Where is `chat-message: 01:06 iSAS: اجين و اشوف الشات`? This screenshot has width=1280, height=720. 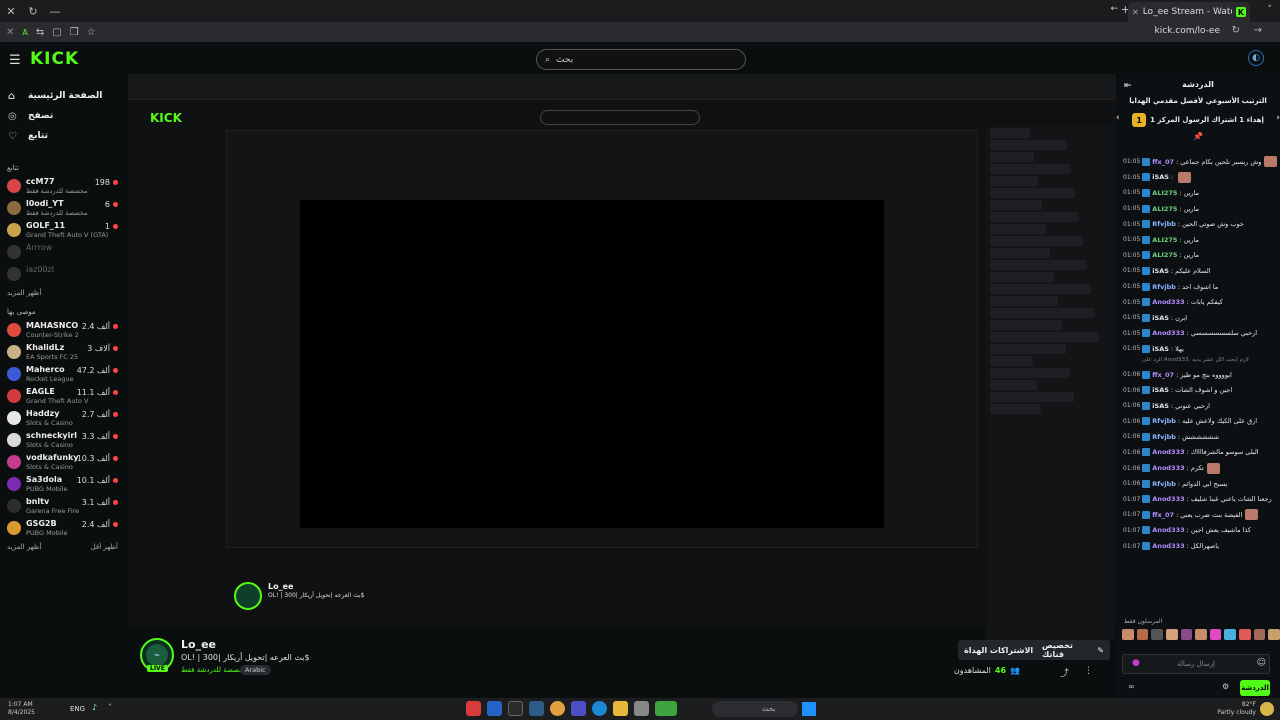 chat-message: 01:06 iSAS: اجين و اشوف الشات is located at coordinates (1198, 390).